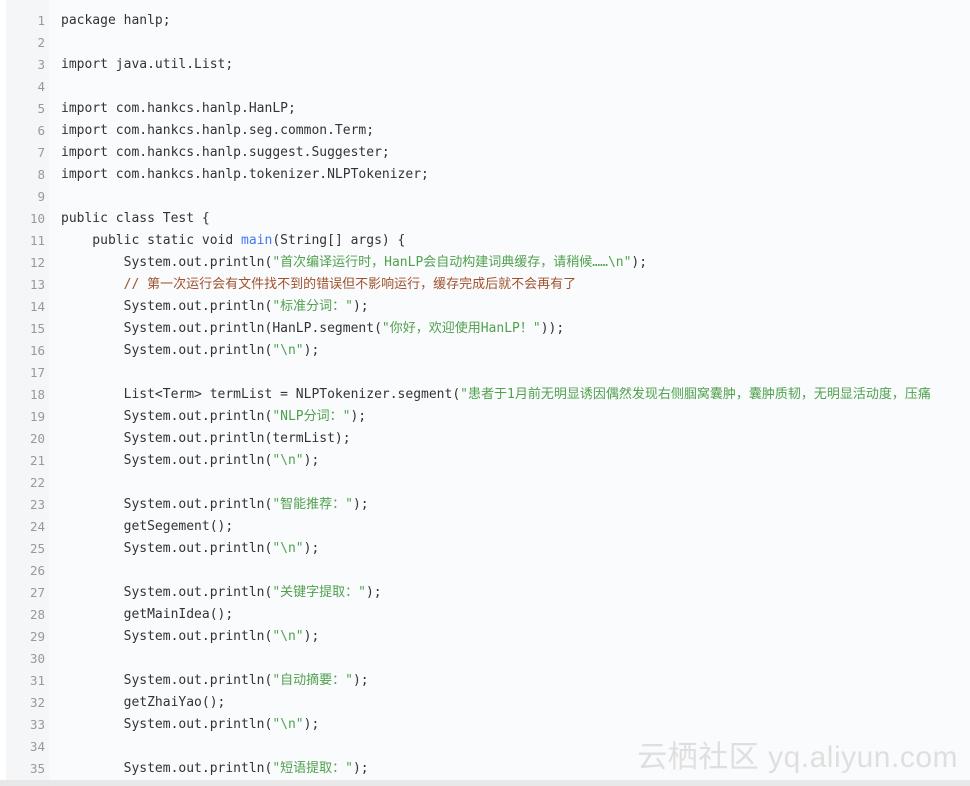  I want to click on line-number: 16, so click(37, 350).